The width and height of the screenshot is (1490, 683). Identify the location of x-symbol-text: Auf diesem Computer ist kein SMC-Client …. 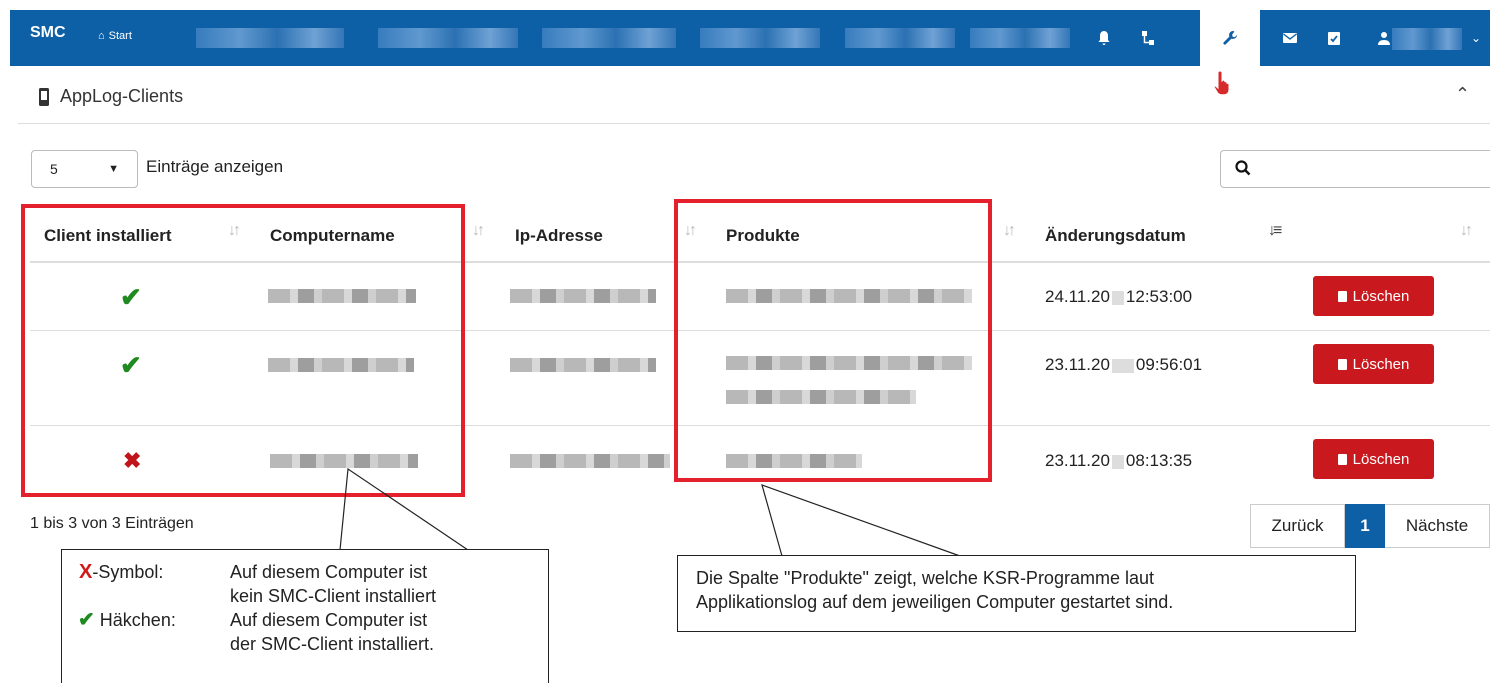
(333, 584).